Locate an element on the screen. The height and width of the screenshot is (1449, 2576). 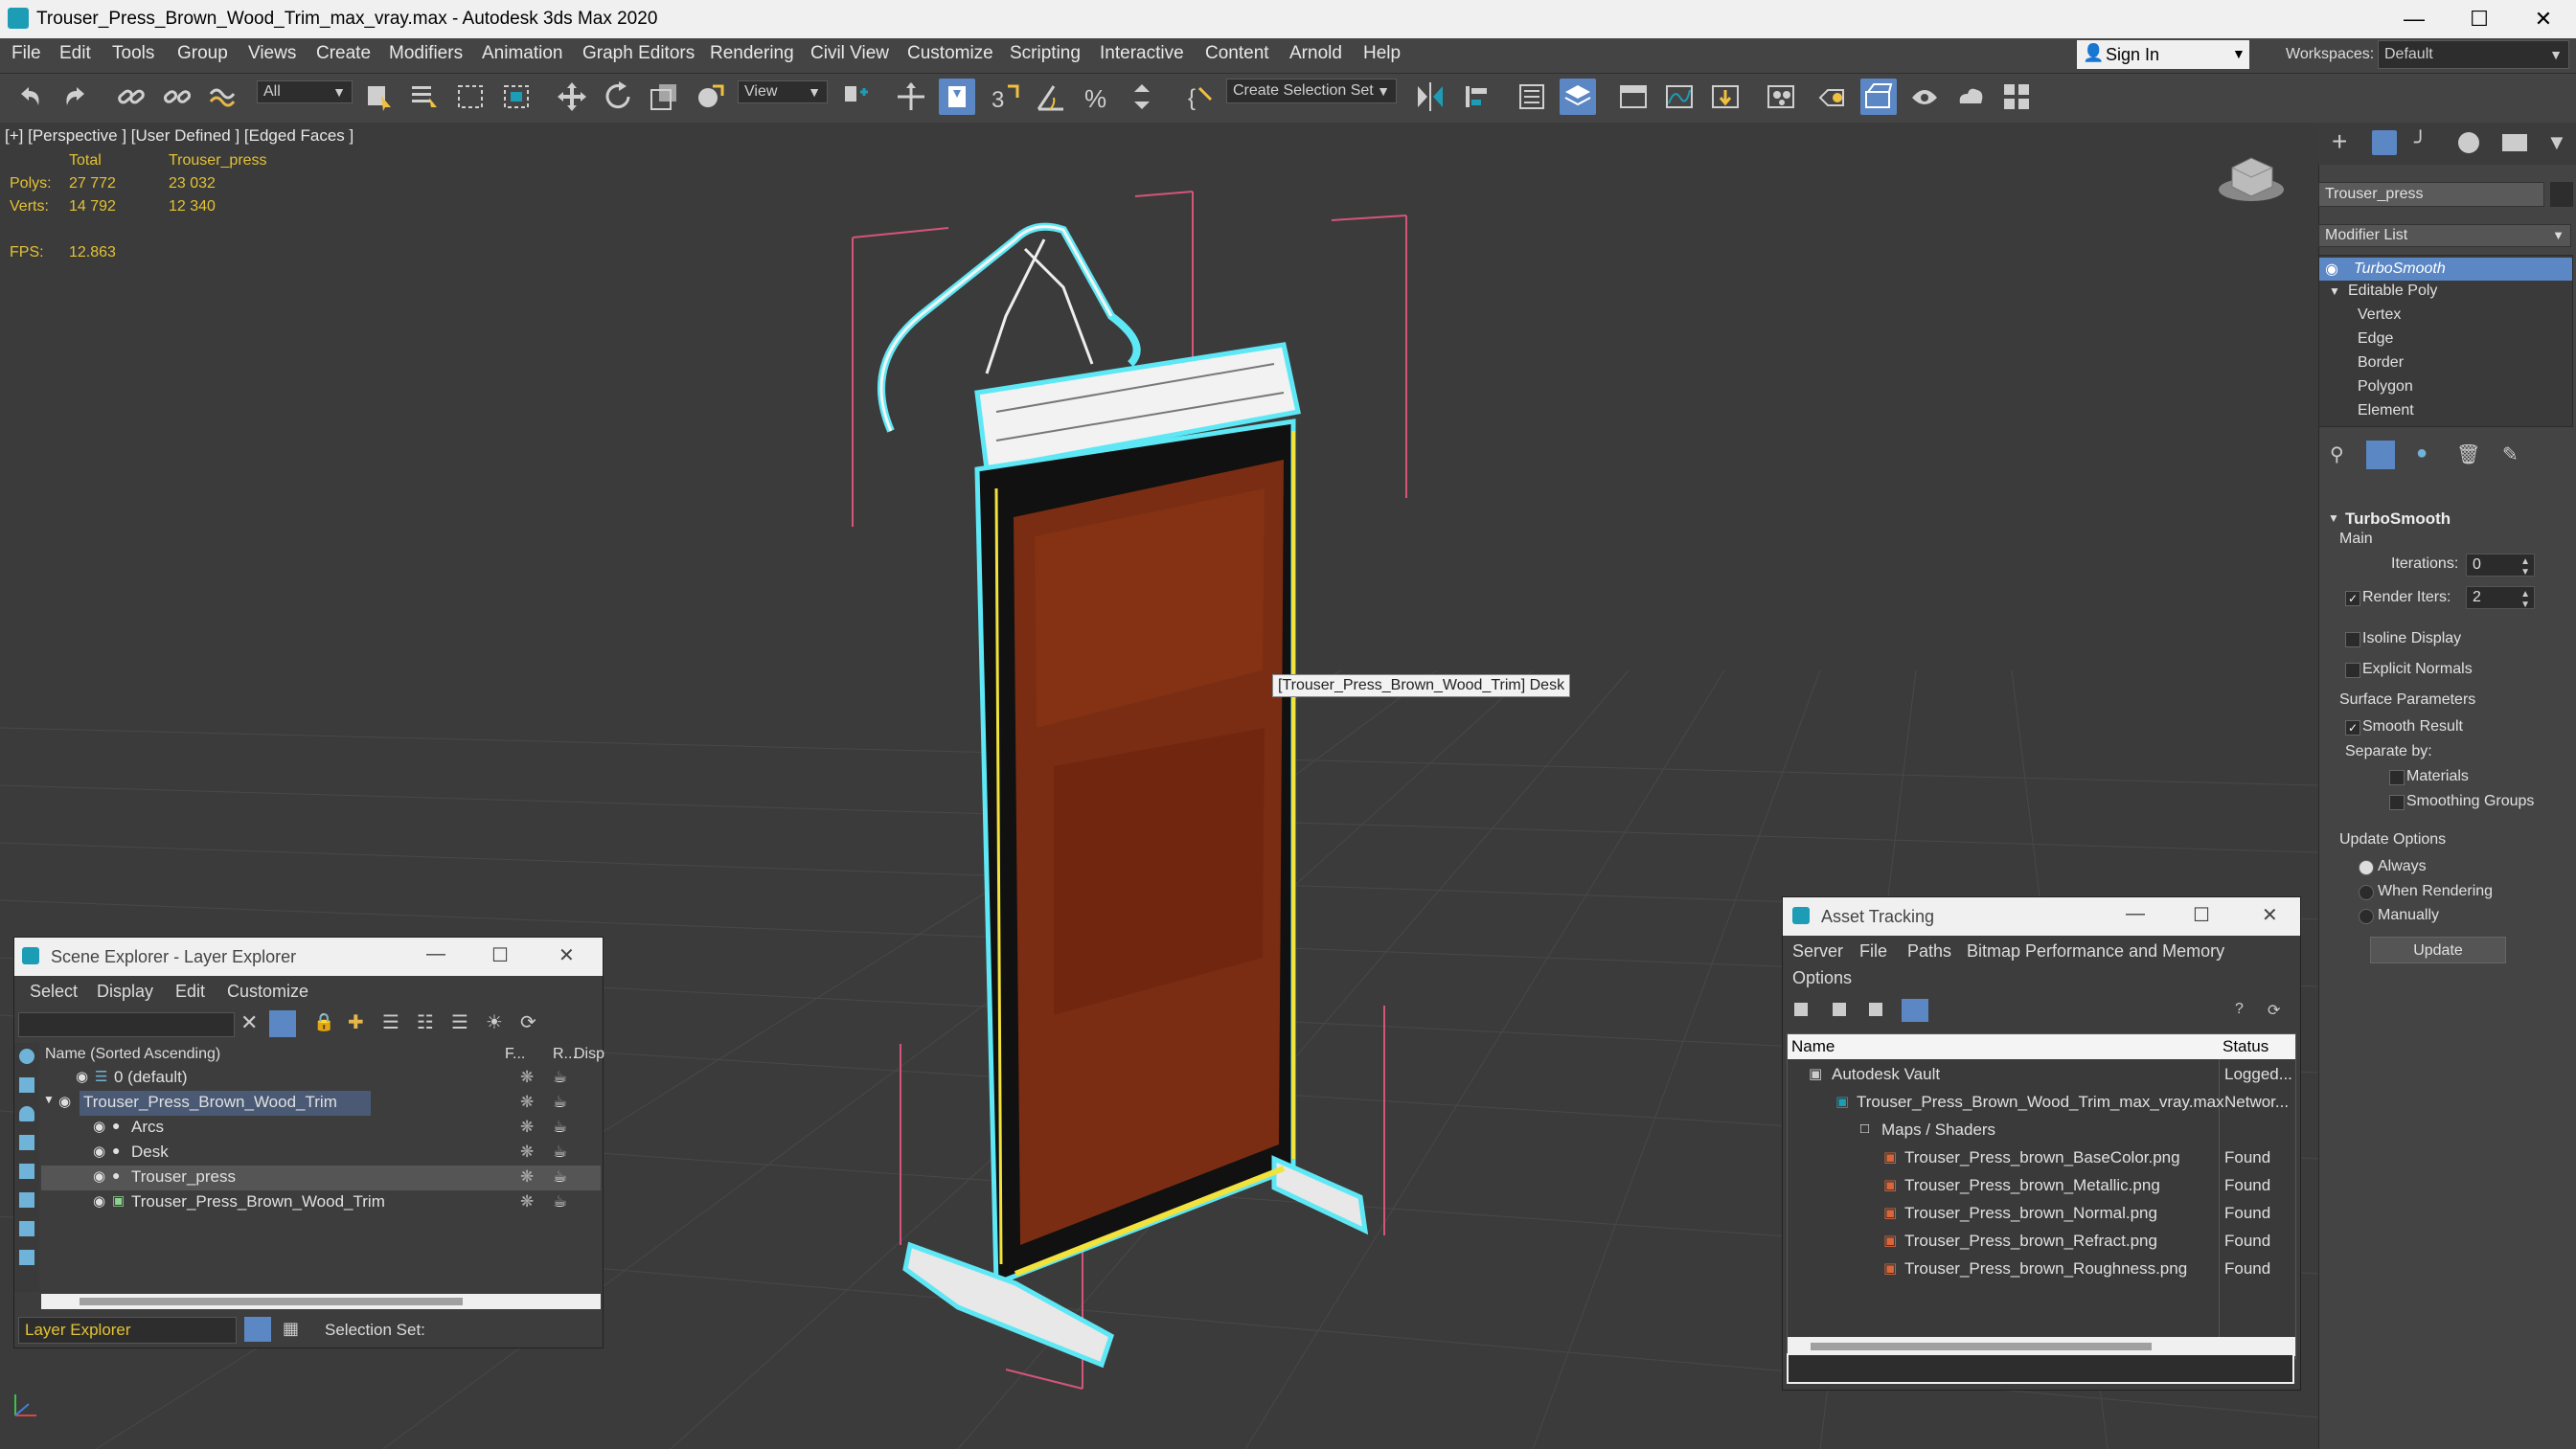
render-iters-spinner: 2 ▲ ▼ is located at coordinates (2501, 598).